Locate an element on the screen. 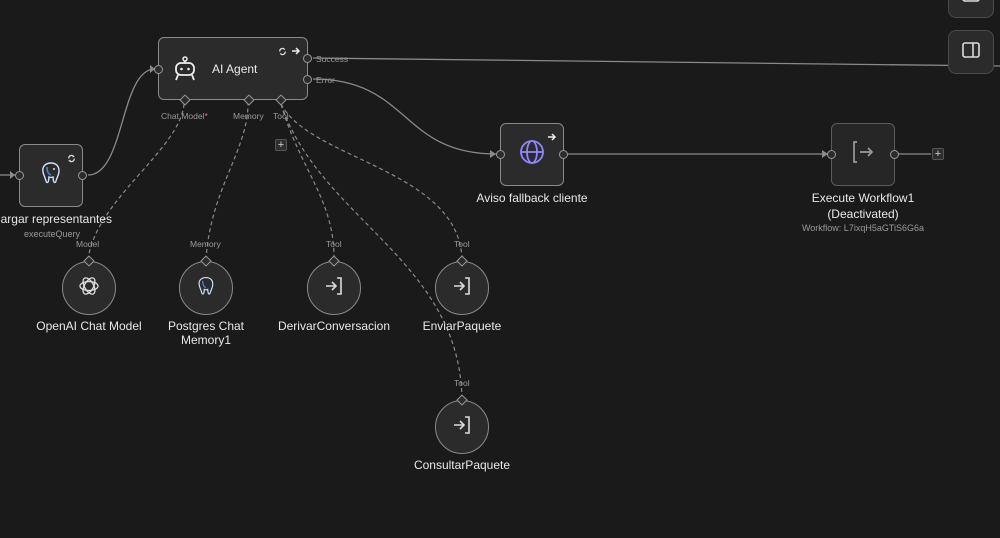 This screenshot has width=1000, height=538. bracket-arrow-icon is located at coordinates (863, 154).